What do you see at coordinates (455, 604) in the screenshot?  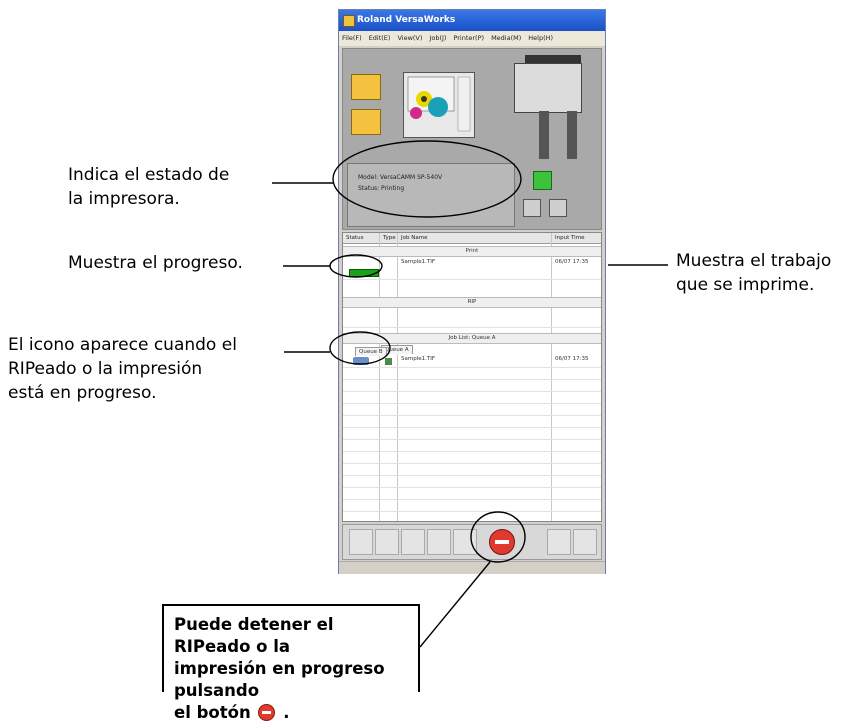 I see `stop-leader-line` at bounding box center [455, 604].